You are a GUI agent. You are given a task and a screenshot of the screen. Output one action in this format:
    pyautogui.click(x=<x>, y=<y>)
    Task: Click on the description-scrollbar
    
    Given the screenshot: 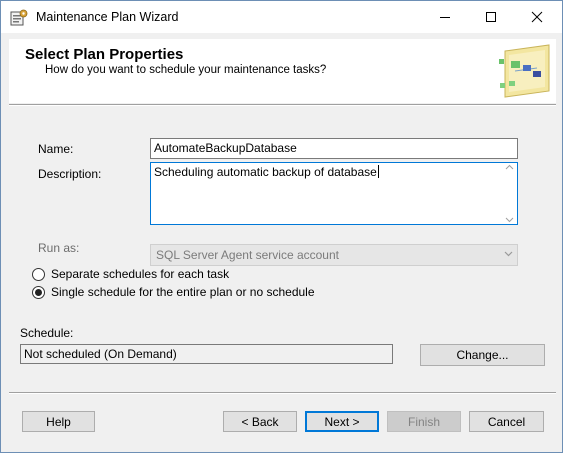 What is the action you would take?
    pyautogui.click(x=509, y=193)
    